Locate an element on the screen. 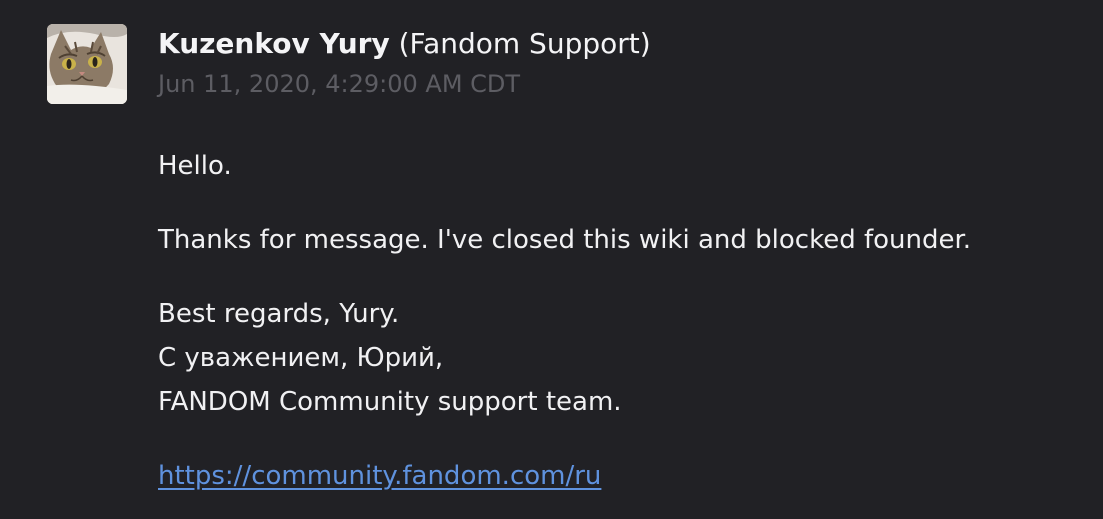 The image size is (1103, 519). message-greeting: Hello. is located at coordinates (195, 166).